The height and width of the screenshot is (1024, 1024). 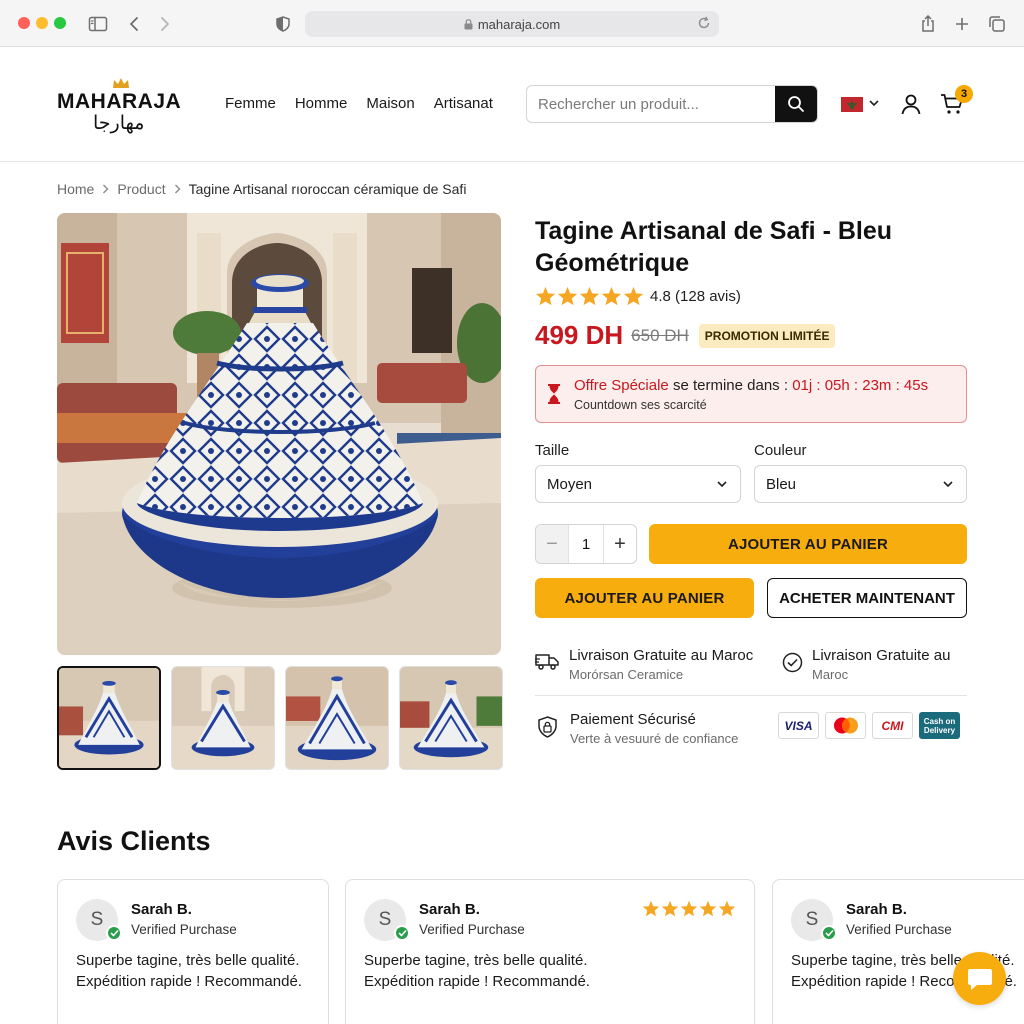 I want to click on reload-icon, so click(x=704, y=23).